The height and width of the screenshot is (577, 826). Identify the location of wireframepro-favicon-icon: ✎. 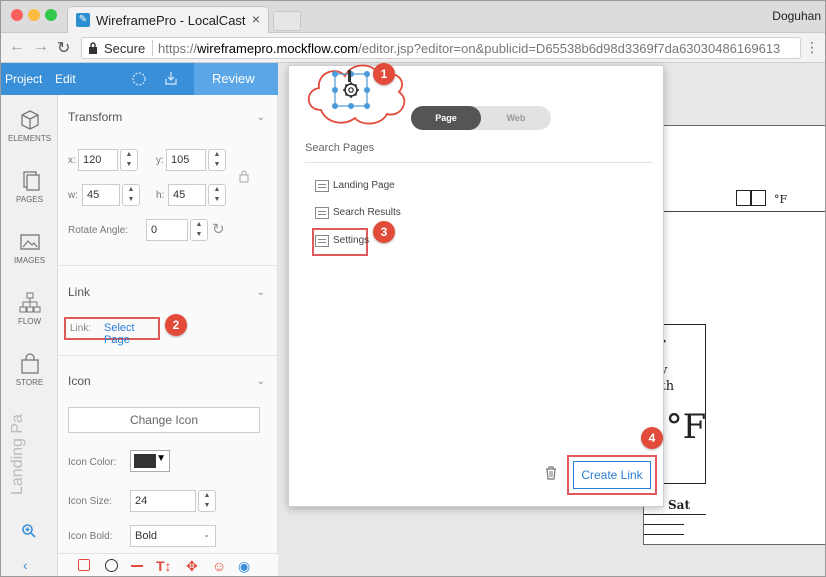
(83, 20).